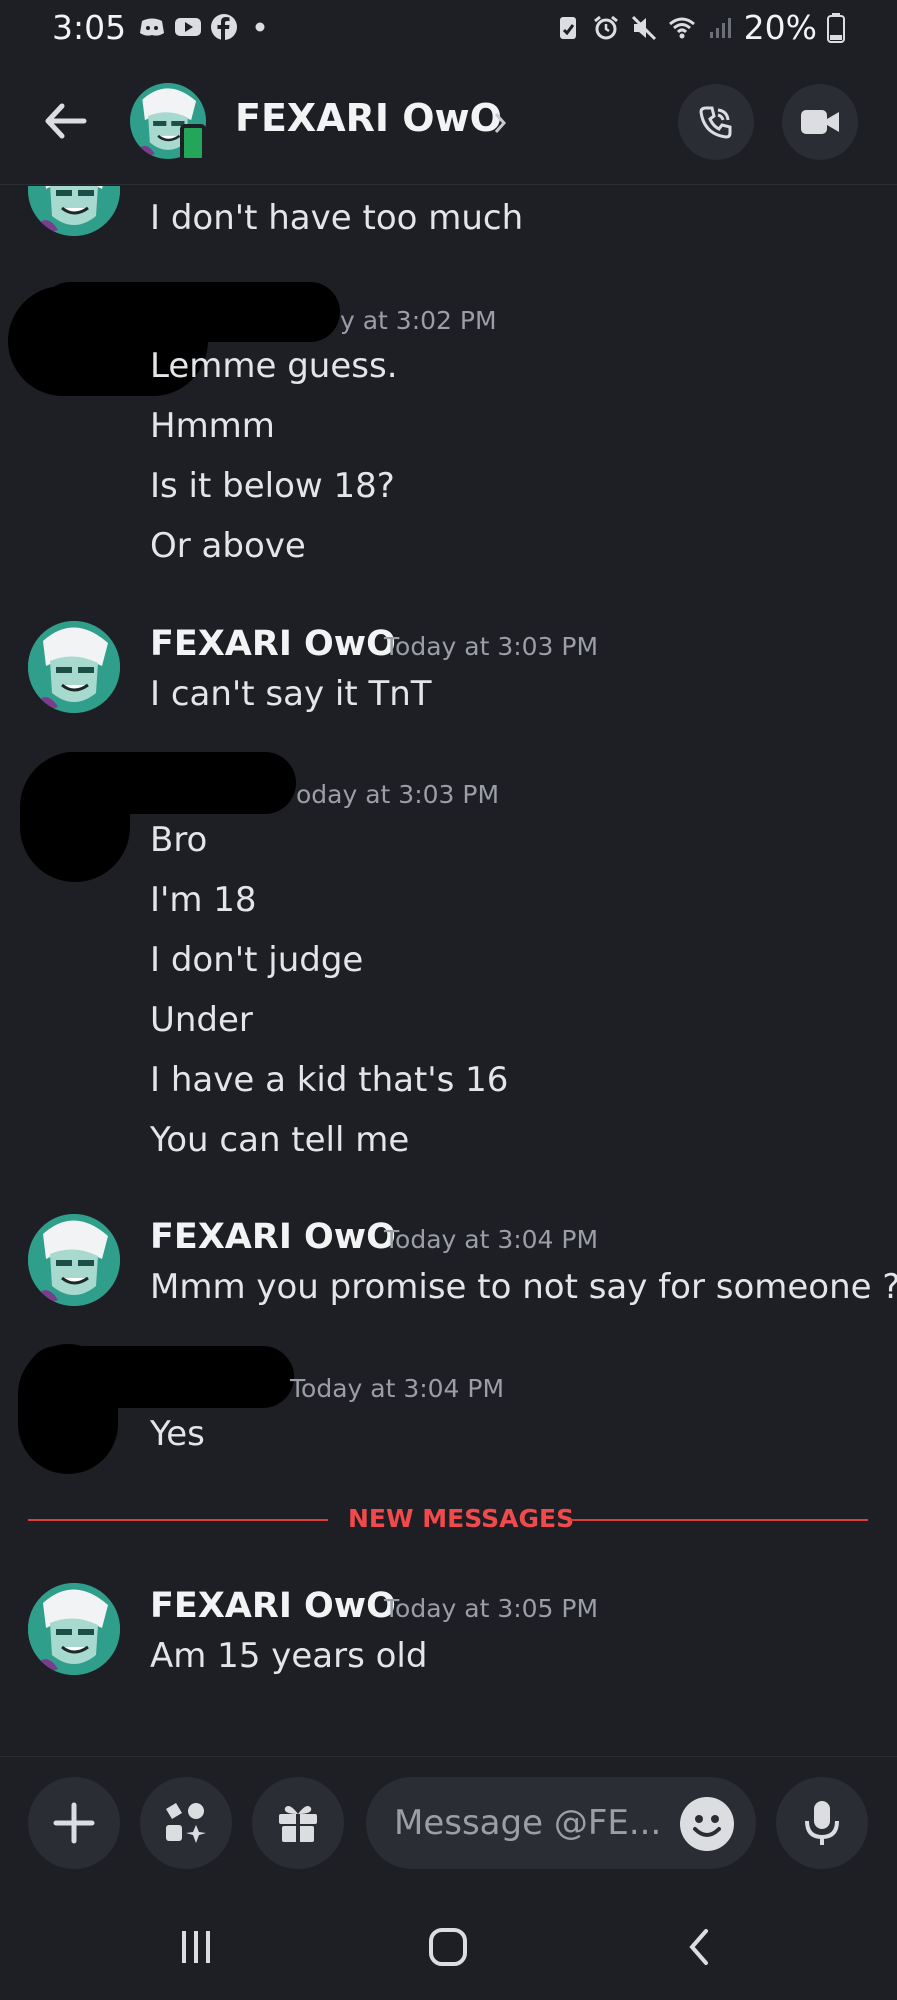 This screenshot has height=2000, width=897. Describe the element at coordinates (272, 486) in the screenshot. I see `message-line: Is it below 18?` at that location.